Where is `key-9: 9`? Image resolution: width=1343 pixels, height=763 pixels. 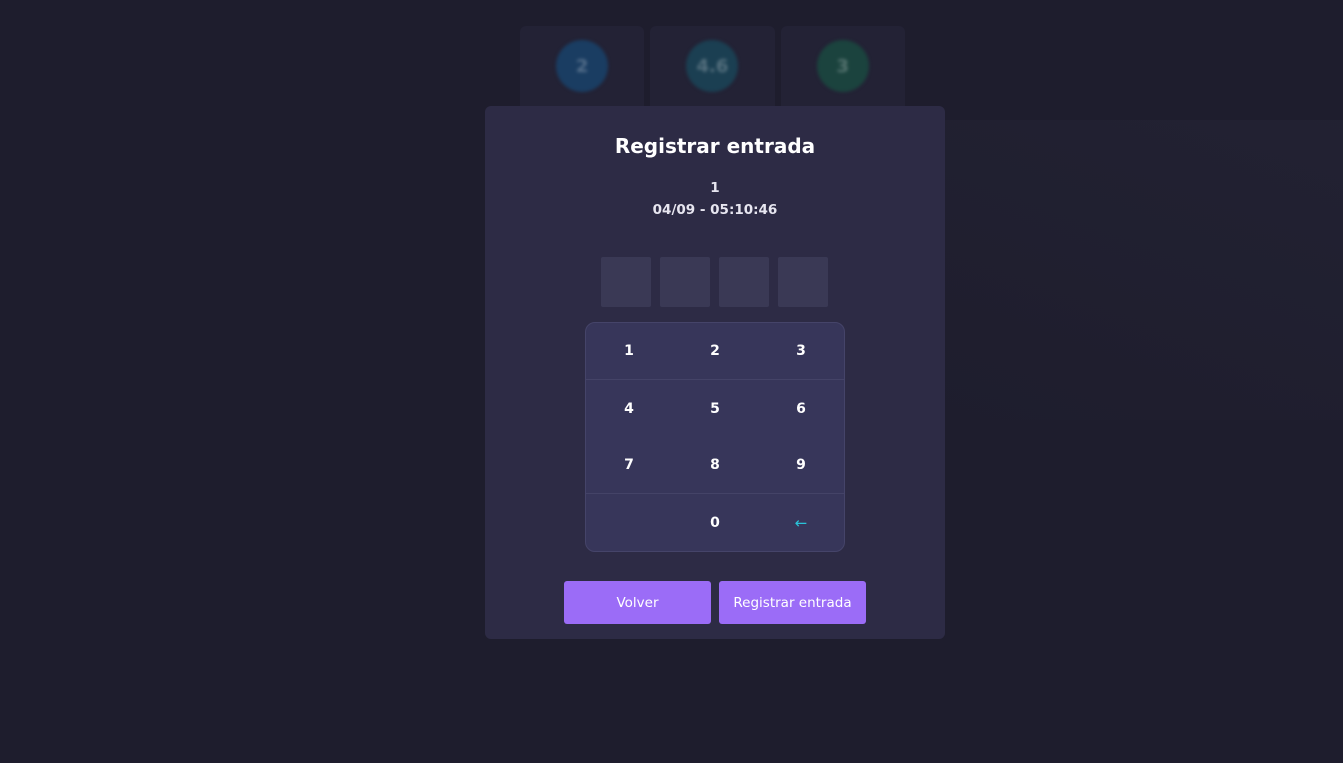 key-9: 9 is located at coordinates (801, 465).